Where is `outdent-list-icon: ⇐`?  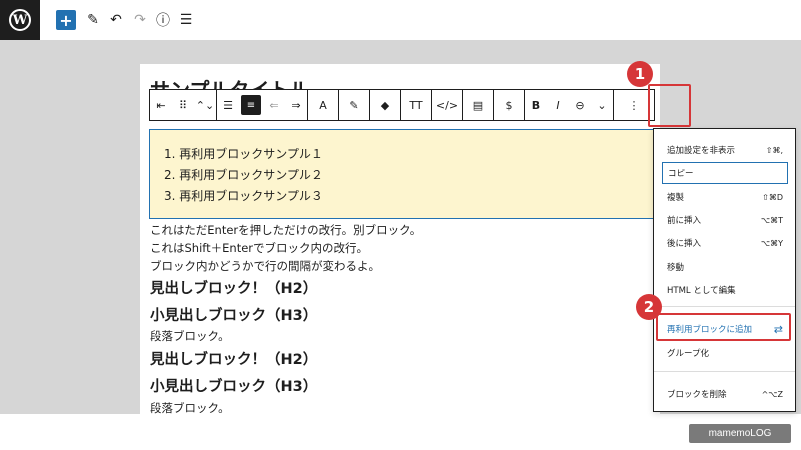 outdent-list-icon: ⇐ is located at coordinates (274, 105).